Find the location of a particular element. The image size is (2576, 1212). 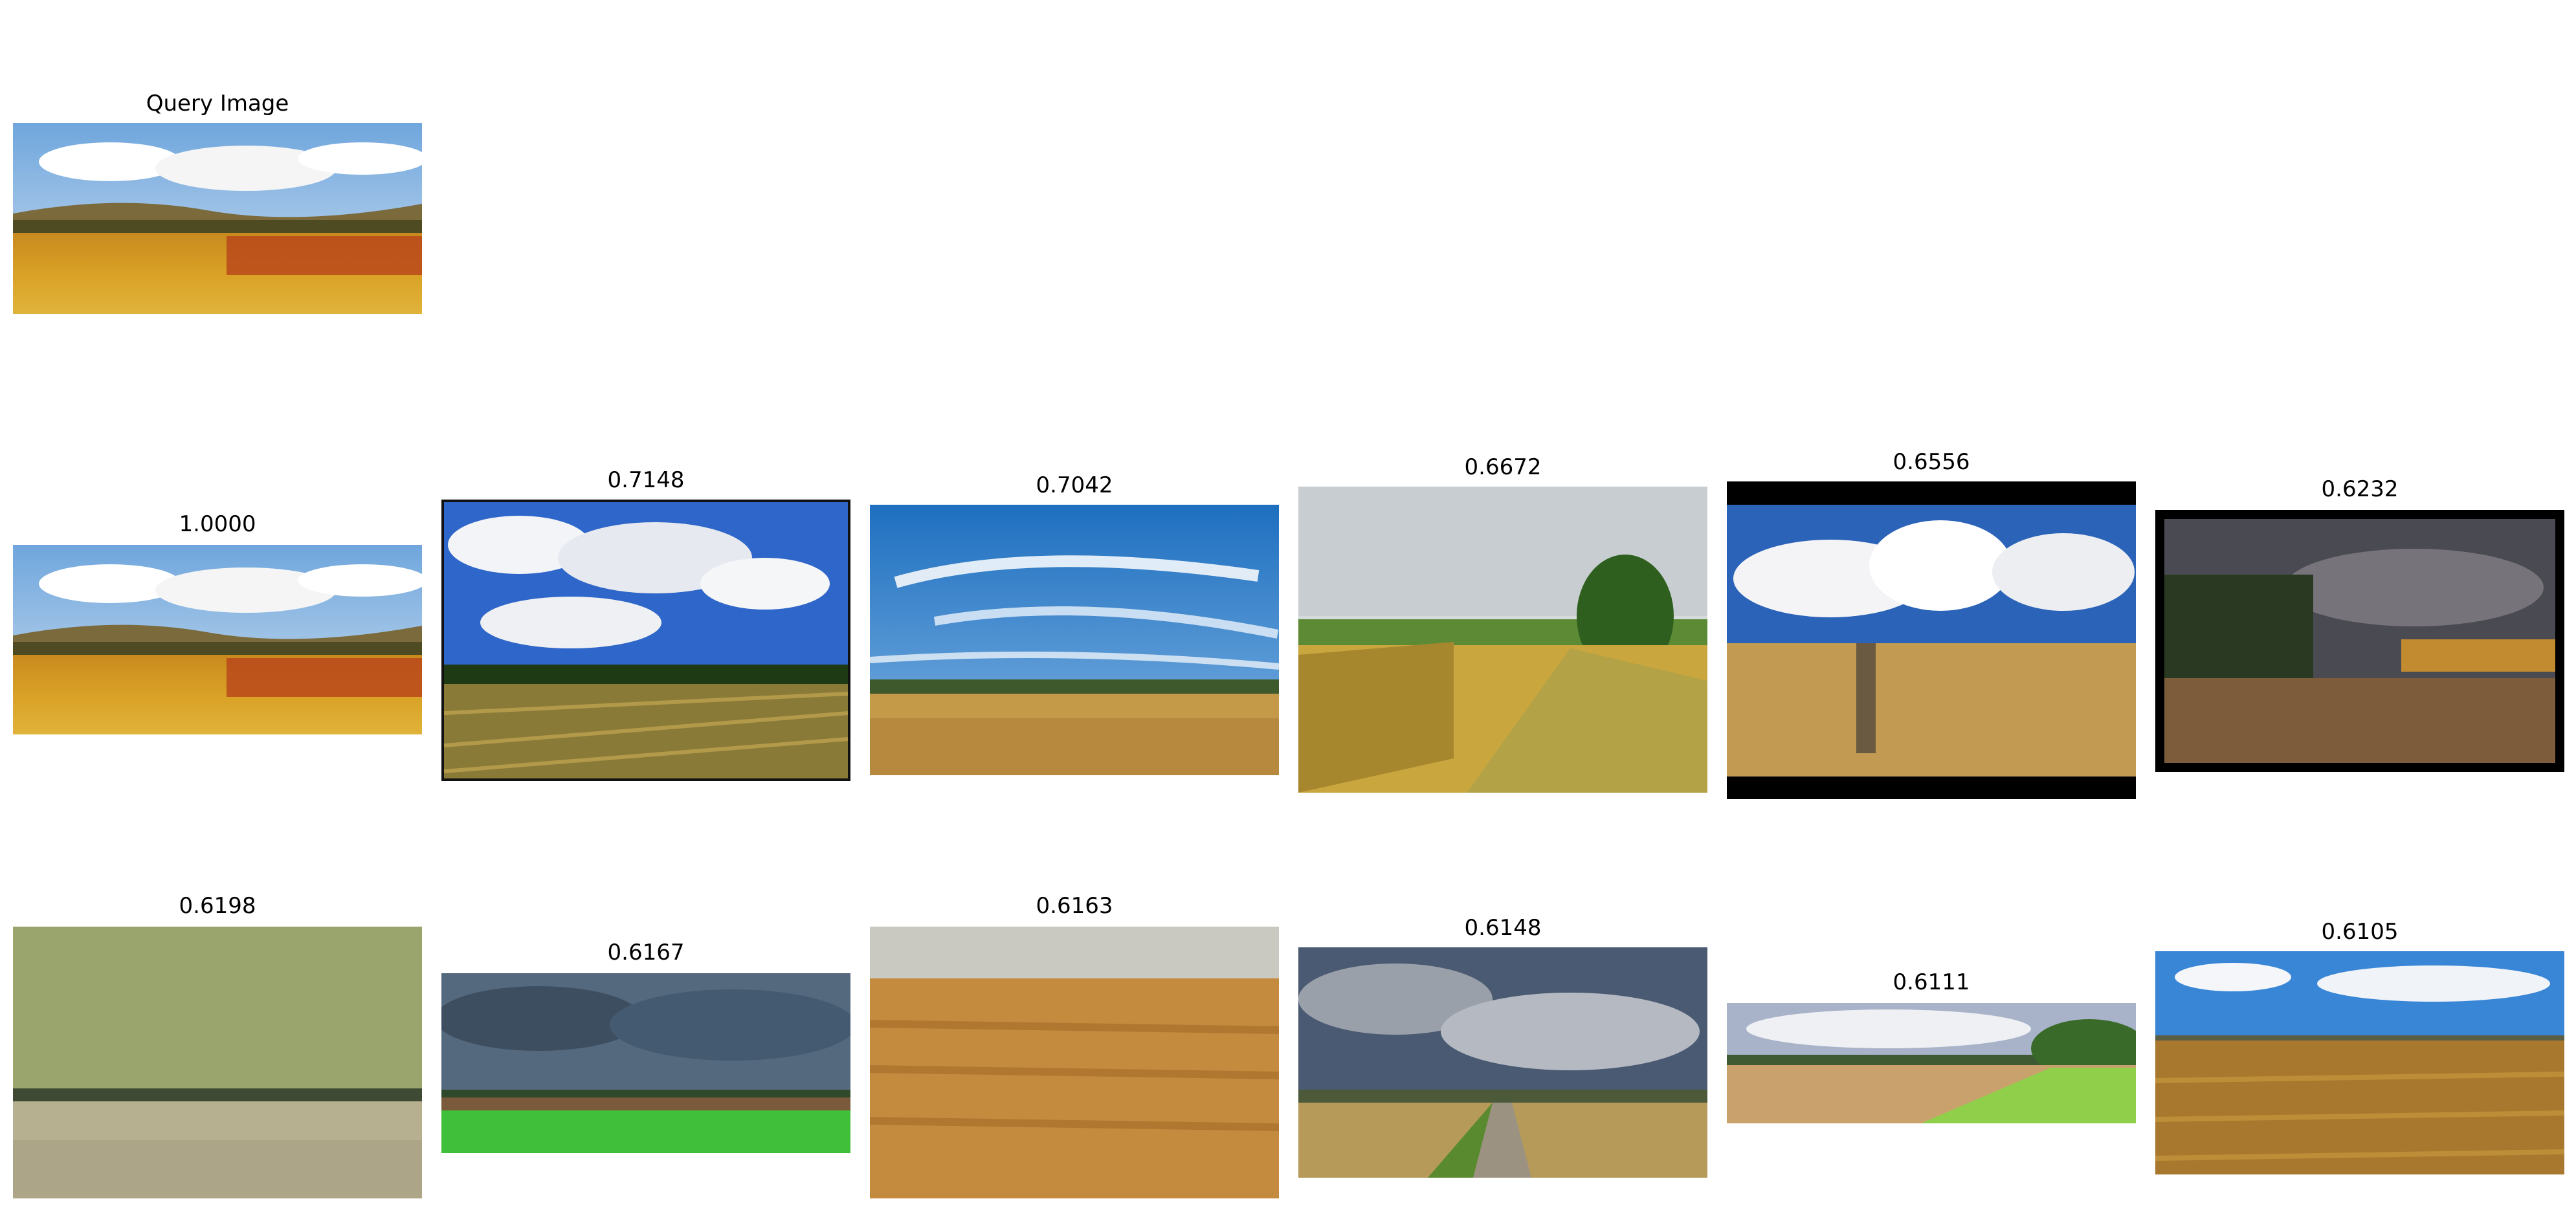

similarity-score: 0.7148 is located at coordinates (646, 480).